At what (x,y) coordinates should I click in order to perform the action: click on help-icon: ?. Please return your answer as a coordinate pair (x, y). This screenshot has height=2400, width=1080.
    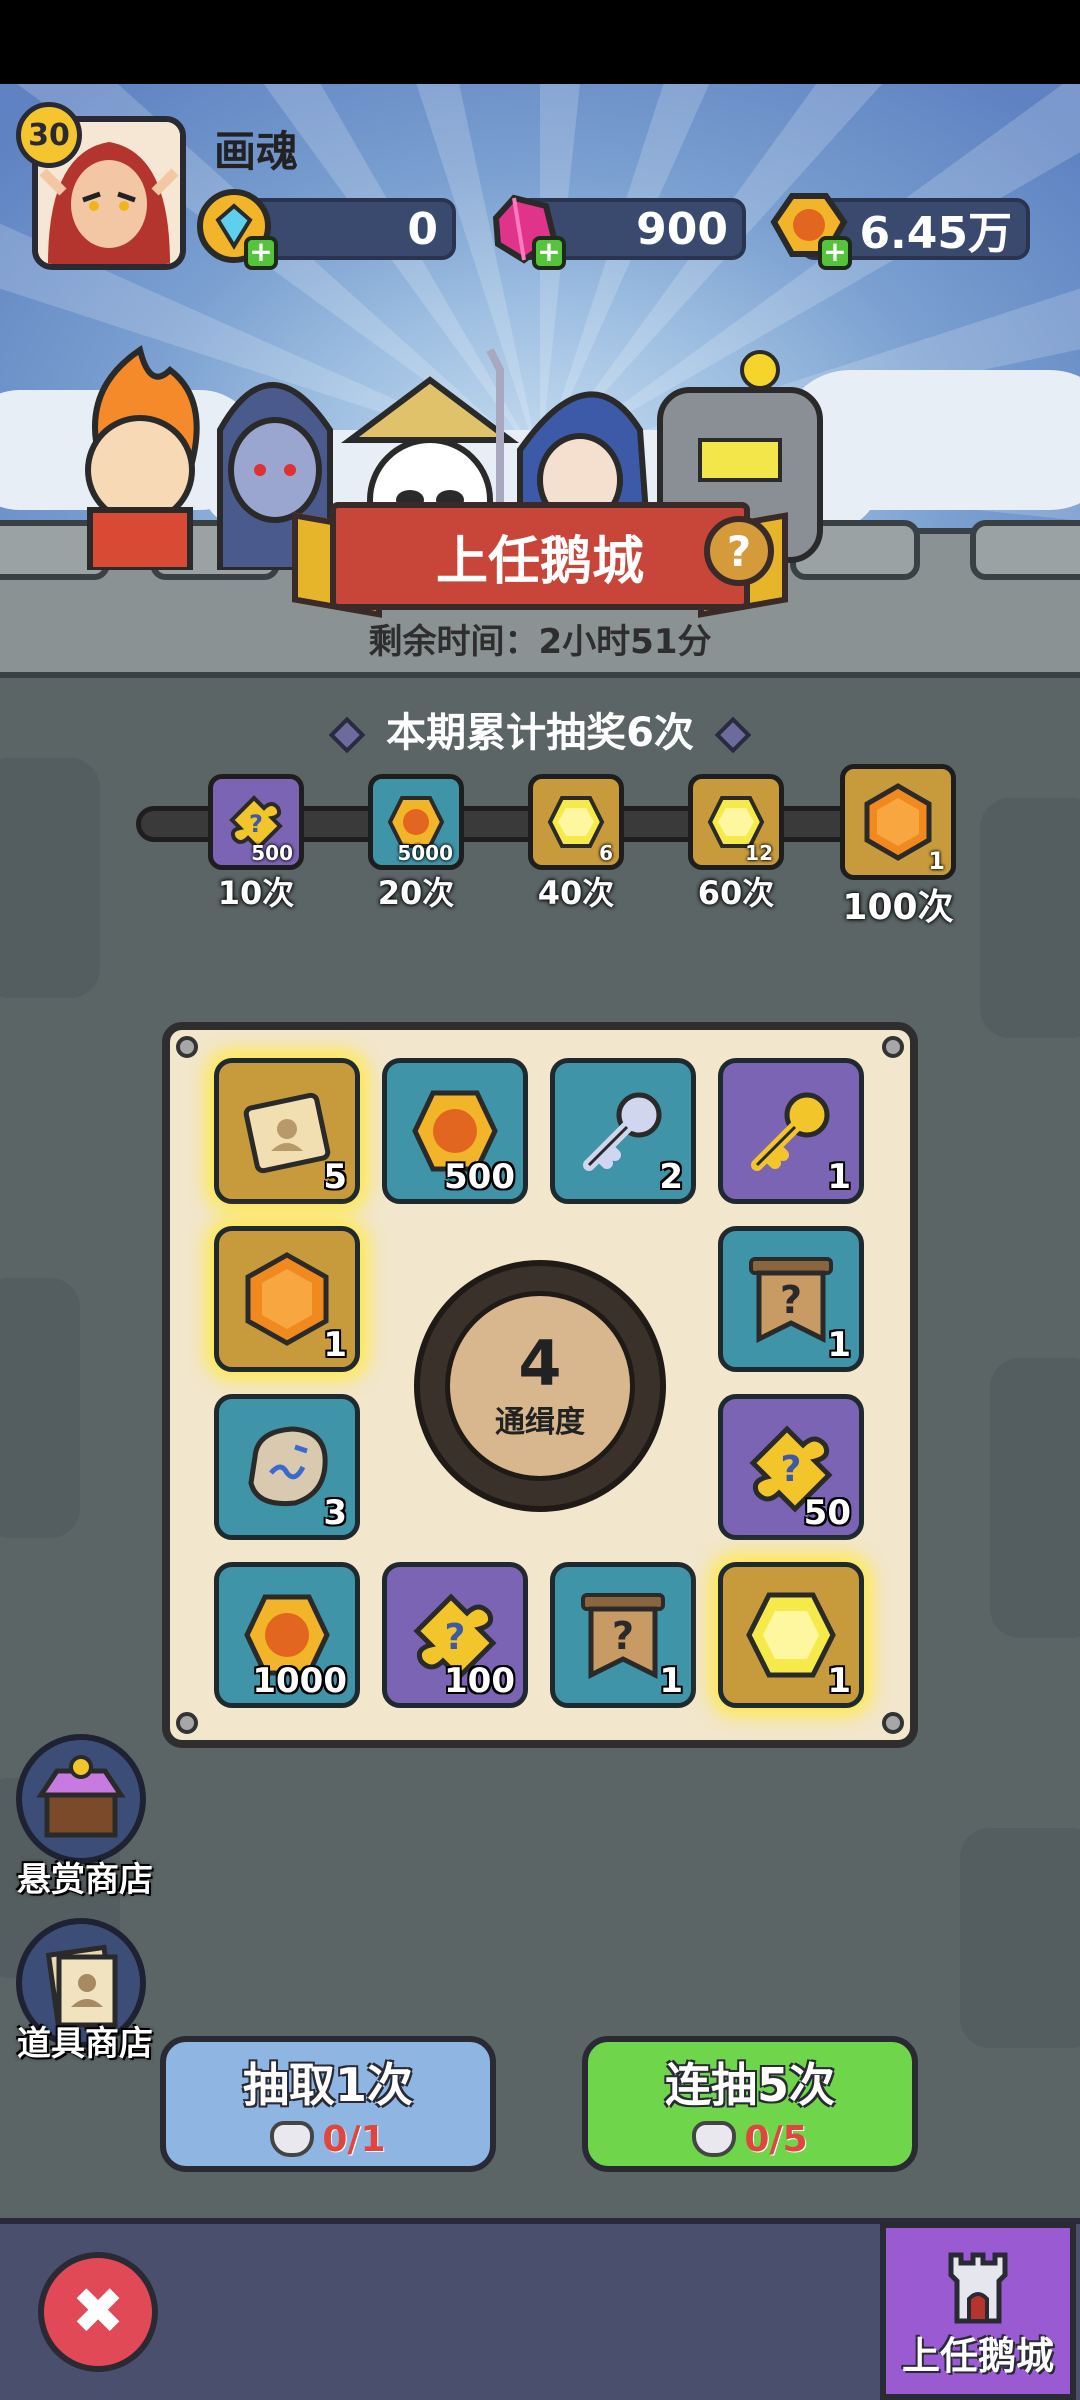
    Looking at the image, I should click on (739, 551).